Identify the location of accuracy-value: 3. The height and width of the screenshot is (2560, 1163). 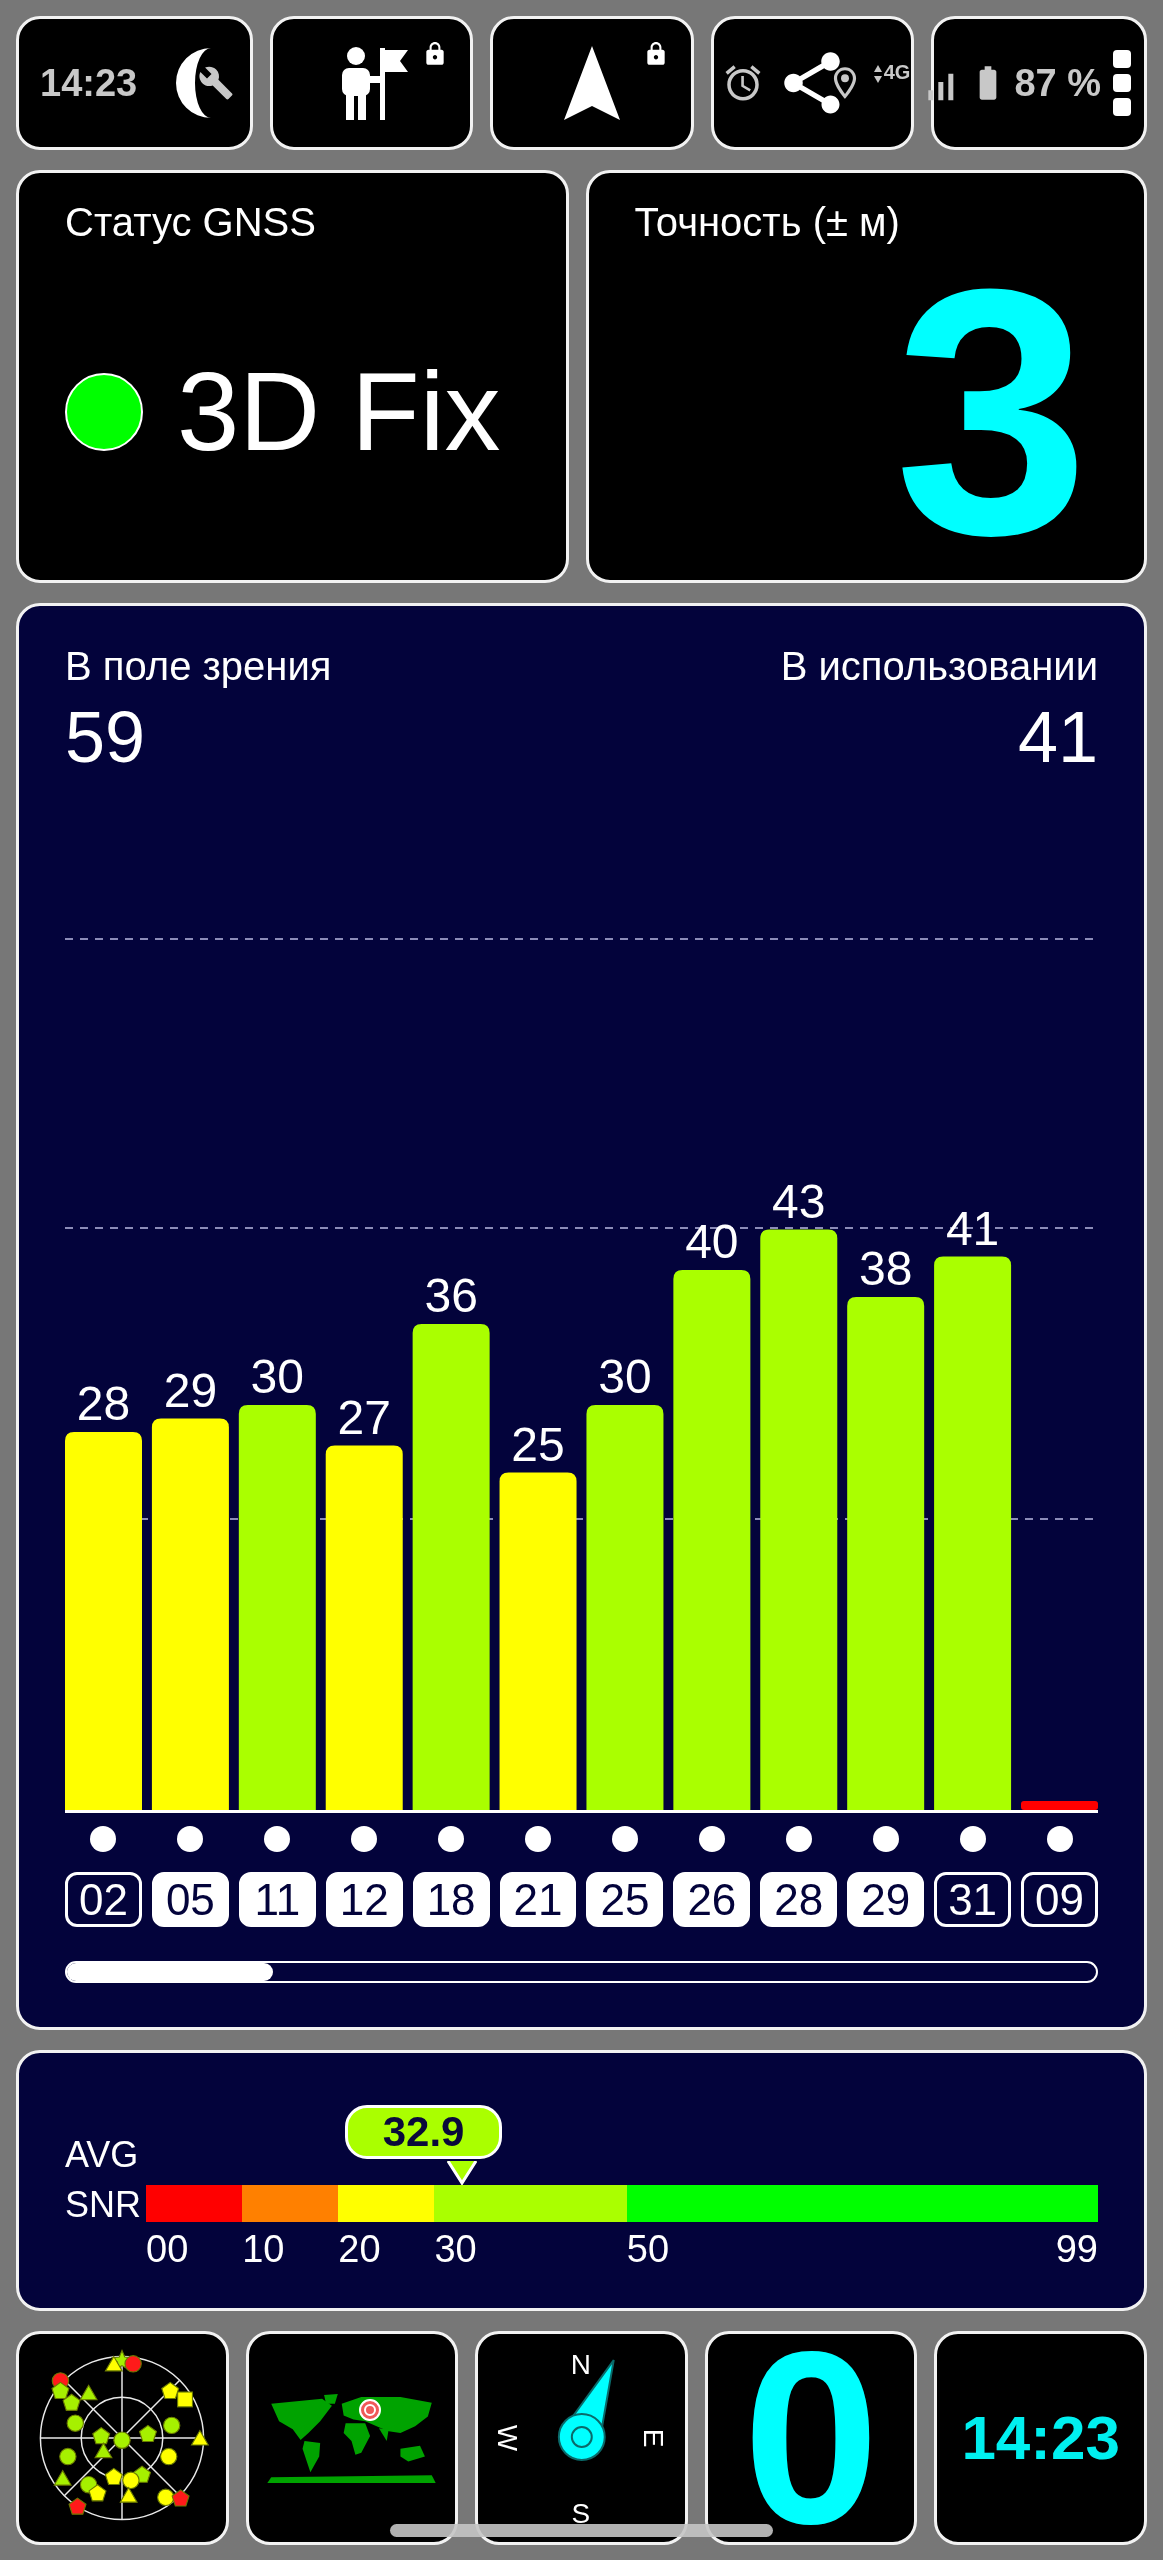
(991, 412).